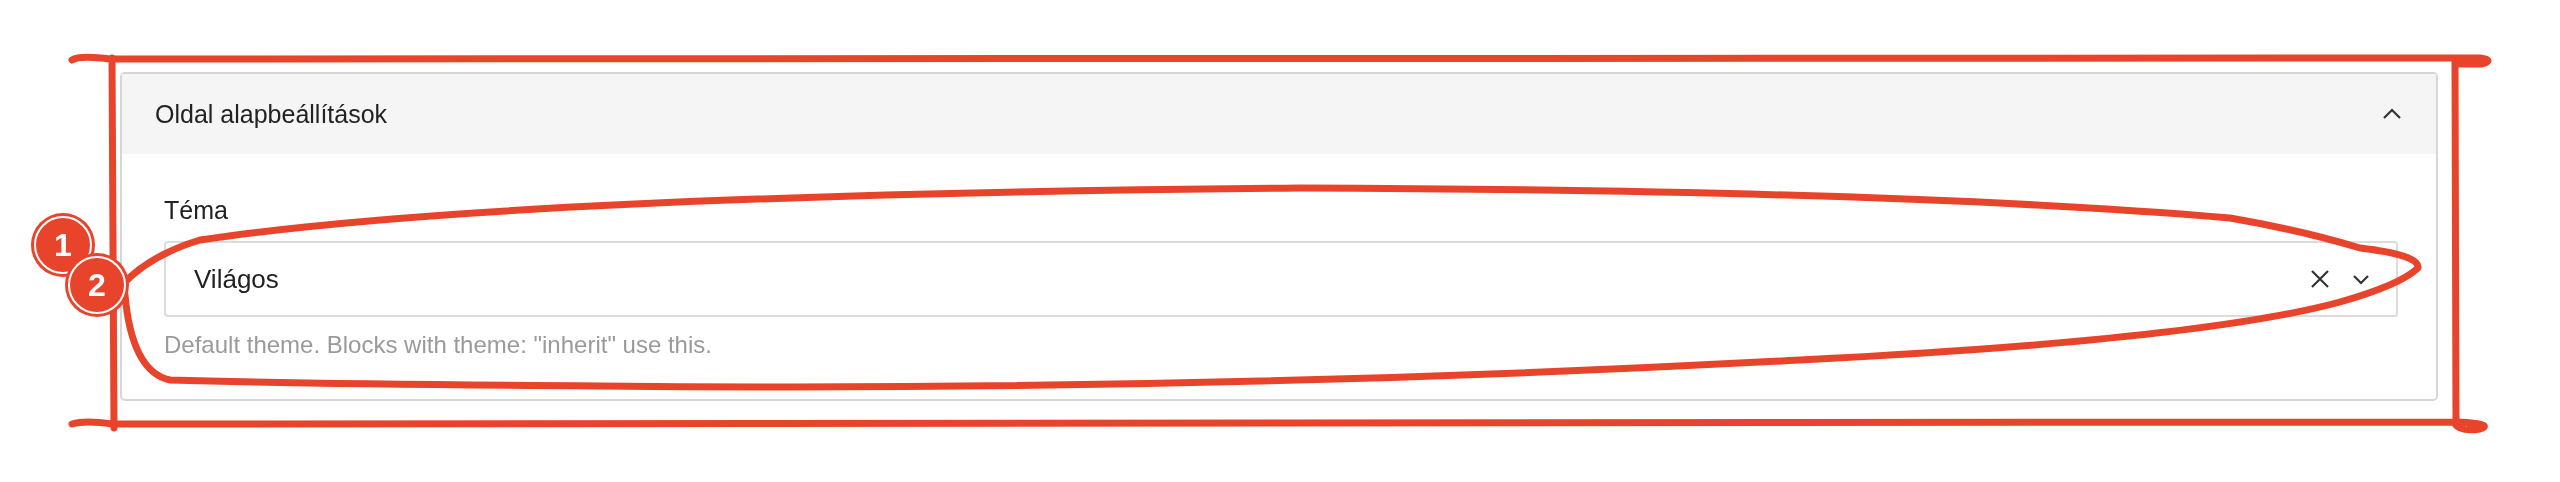  Describe the element at coordinates (97, 285) in the screenshot. I see `number-badge: 2` at that location.